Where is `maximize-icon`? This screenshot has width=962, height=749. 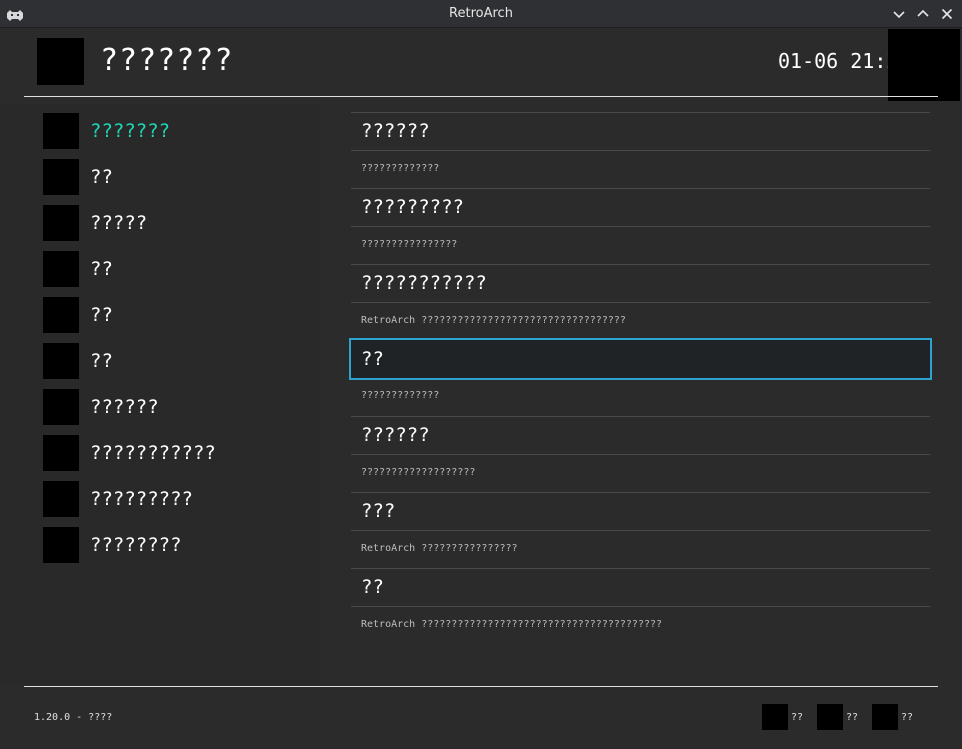
maximize-icon is located at coordinates (923, 14).